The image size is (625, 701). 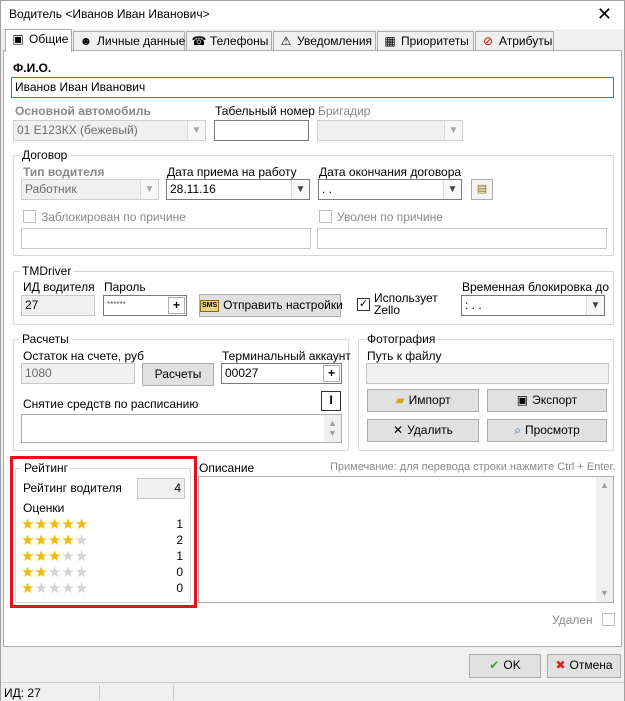 What do you see at coordinates (265, 111) in the screenshot?
I see `tabel-label: Табельный номер` at bounding box center [265, 111].